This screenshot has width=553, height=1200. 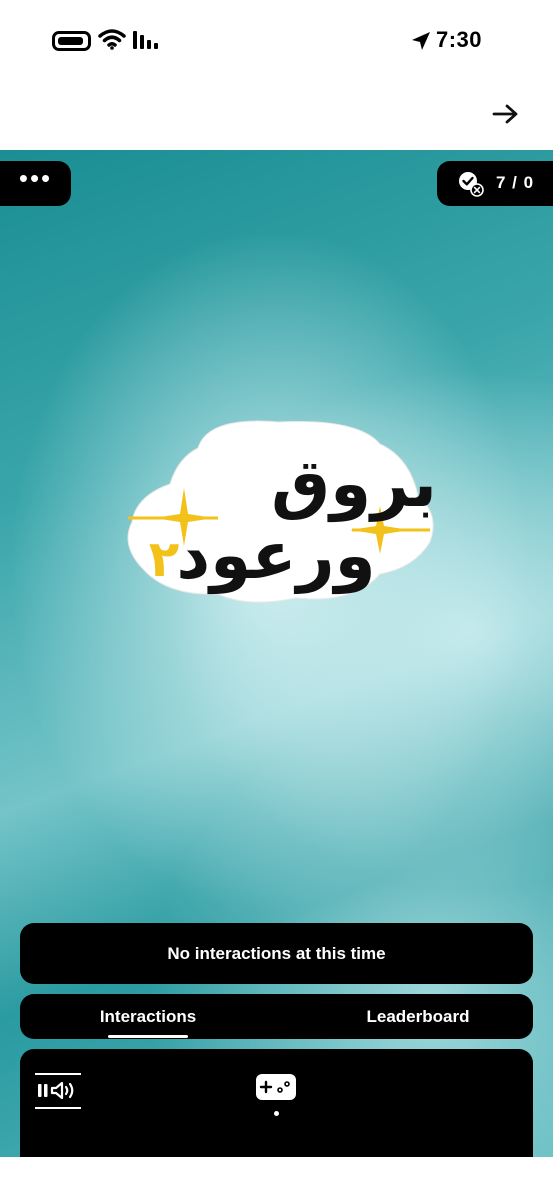 I want to click on logo-number: ٢, so click(x=164, y=559).